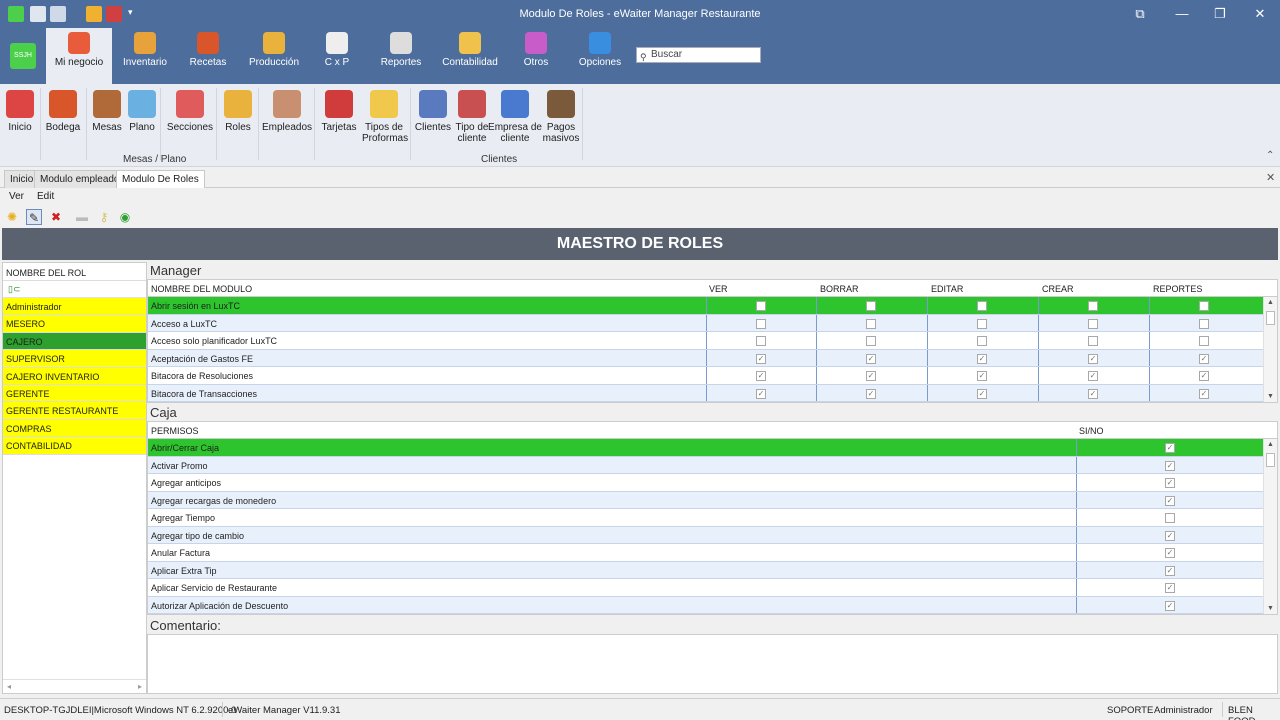  I want to click on ribbon-button-0: Inicio, so click(20, 111).